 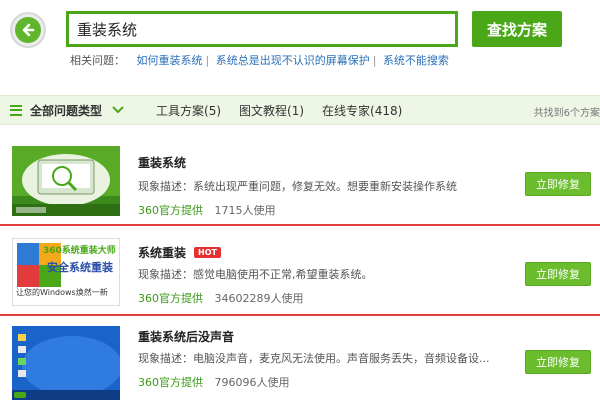 I want to click on related-label: 相关问题：, so click(x=97, y=60).